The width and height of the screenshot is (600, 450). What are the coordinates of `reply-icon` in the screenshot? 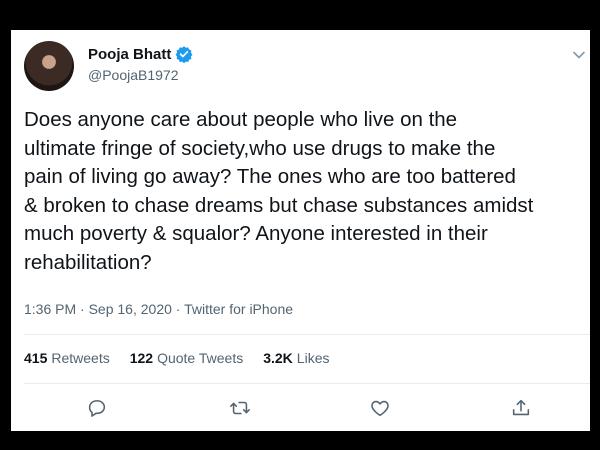 It's located at (97, 408).